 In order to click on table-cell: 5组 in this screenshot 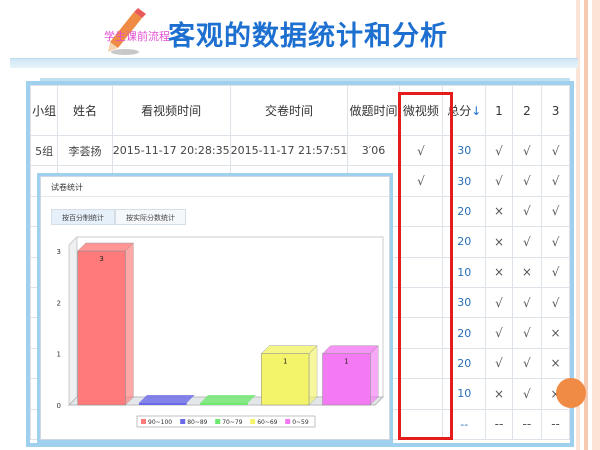, I will do `click(44, 150)`.